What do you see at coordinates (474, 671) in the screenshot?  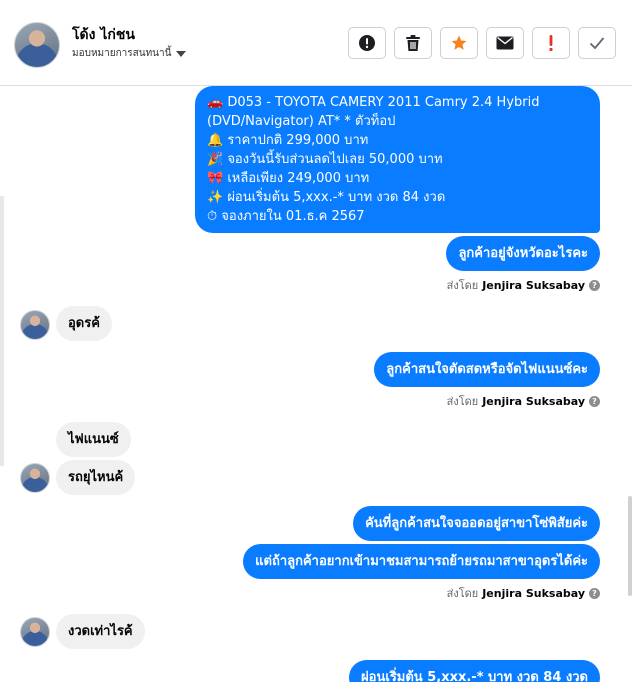 I see `outgoing-message: ผ่อนเริ่มต้น 5,xxx.-* บาท งวด 84 งวด` at bounding box center [474, 671].